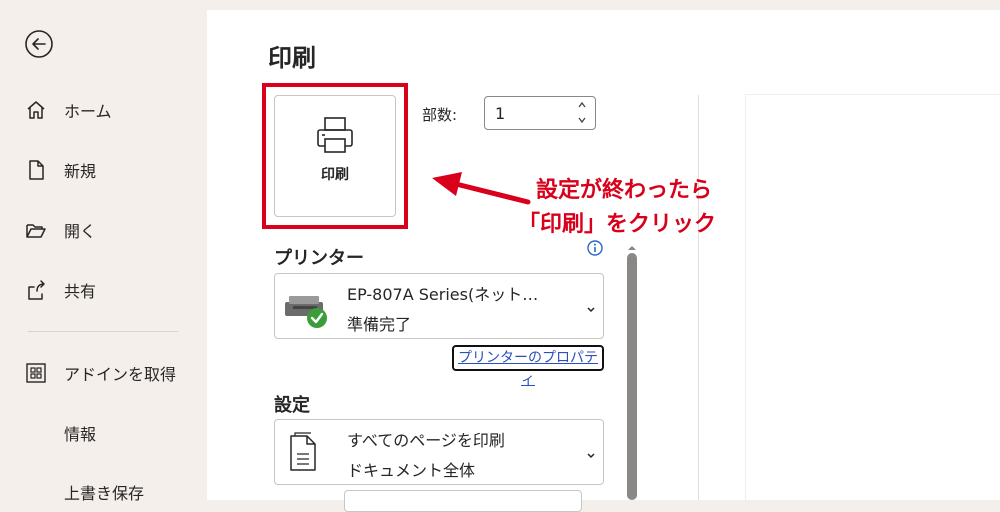 The width and height of the screenshot is (1000, 512). What do you see at coordinates (36, 230) in the screenshot?
I see `open-folder-icon` at bounding box center [36, 230].